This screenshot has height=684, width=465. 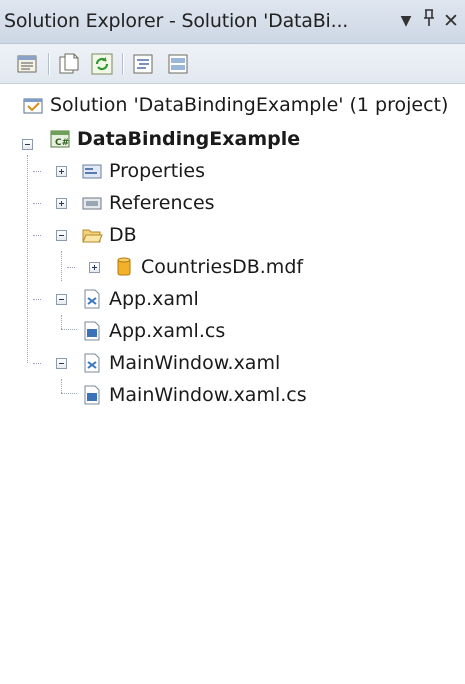 What do you see at coordinates (124, 266) in the screenshot?
I see `database-icon` at bounding box center [124, 266].